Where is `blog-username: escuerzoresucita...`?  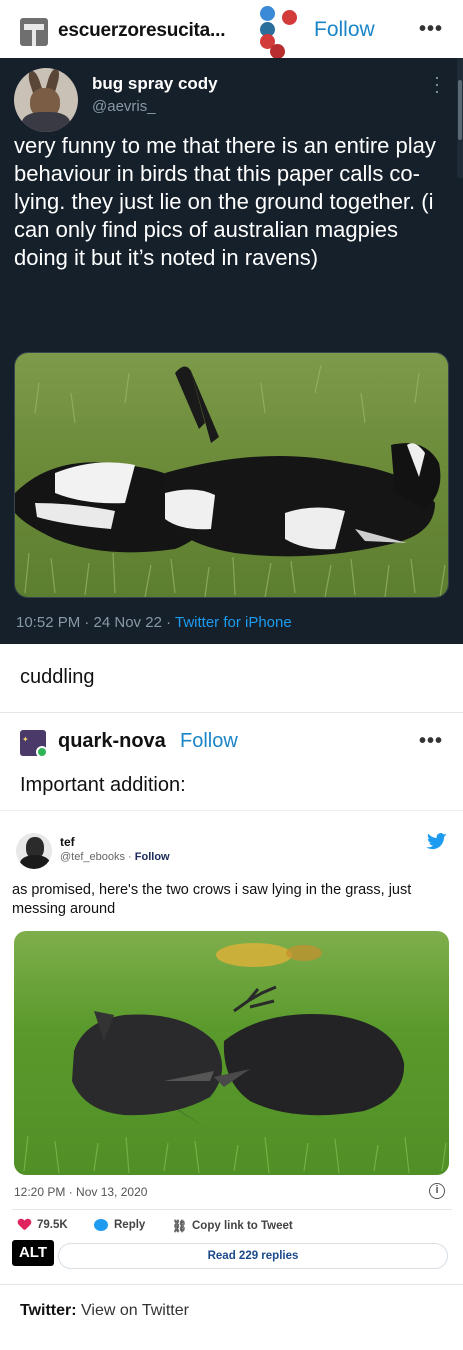
blog-username: escuerzoresucita... is located at coordinates (141, 31).